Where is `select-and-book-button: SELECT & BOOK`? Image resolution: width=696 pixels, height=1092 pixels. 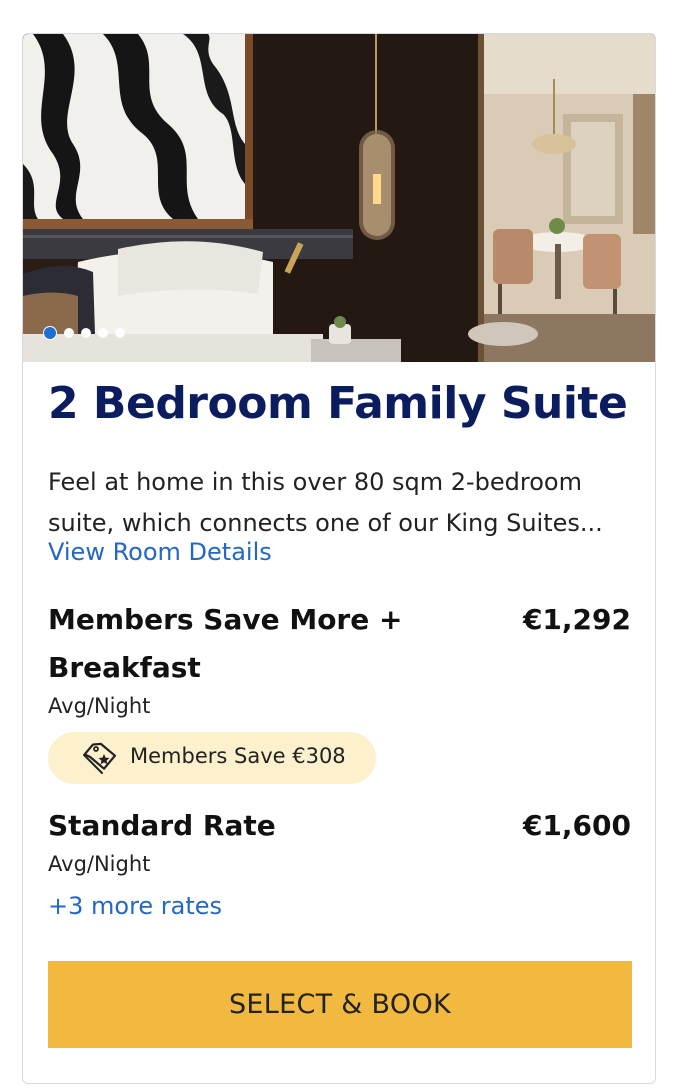 select-and-book-button: SELECT & BOOK is located at coordinates (340, 1004).